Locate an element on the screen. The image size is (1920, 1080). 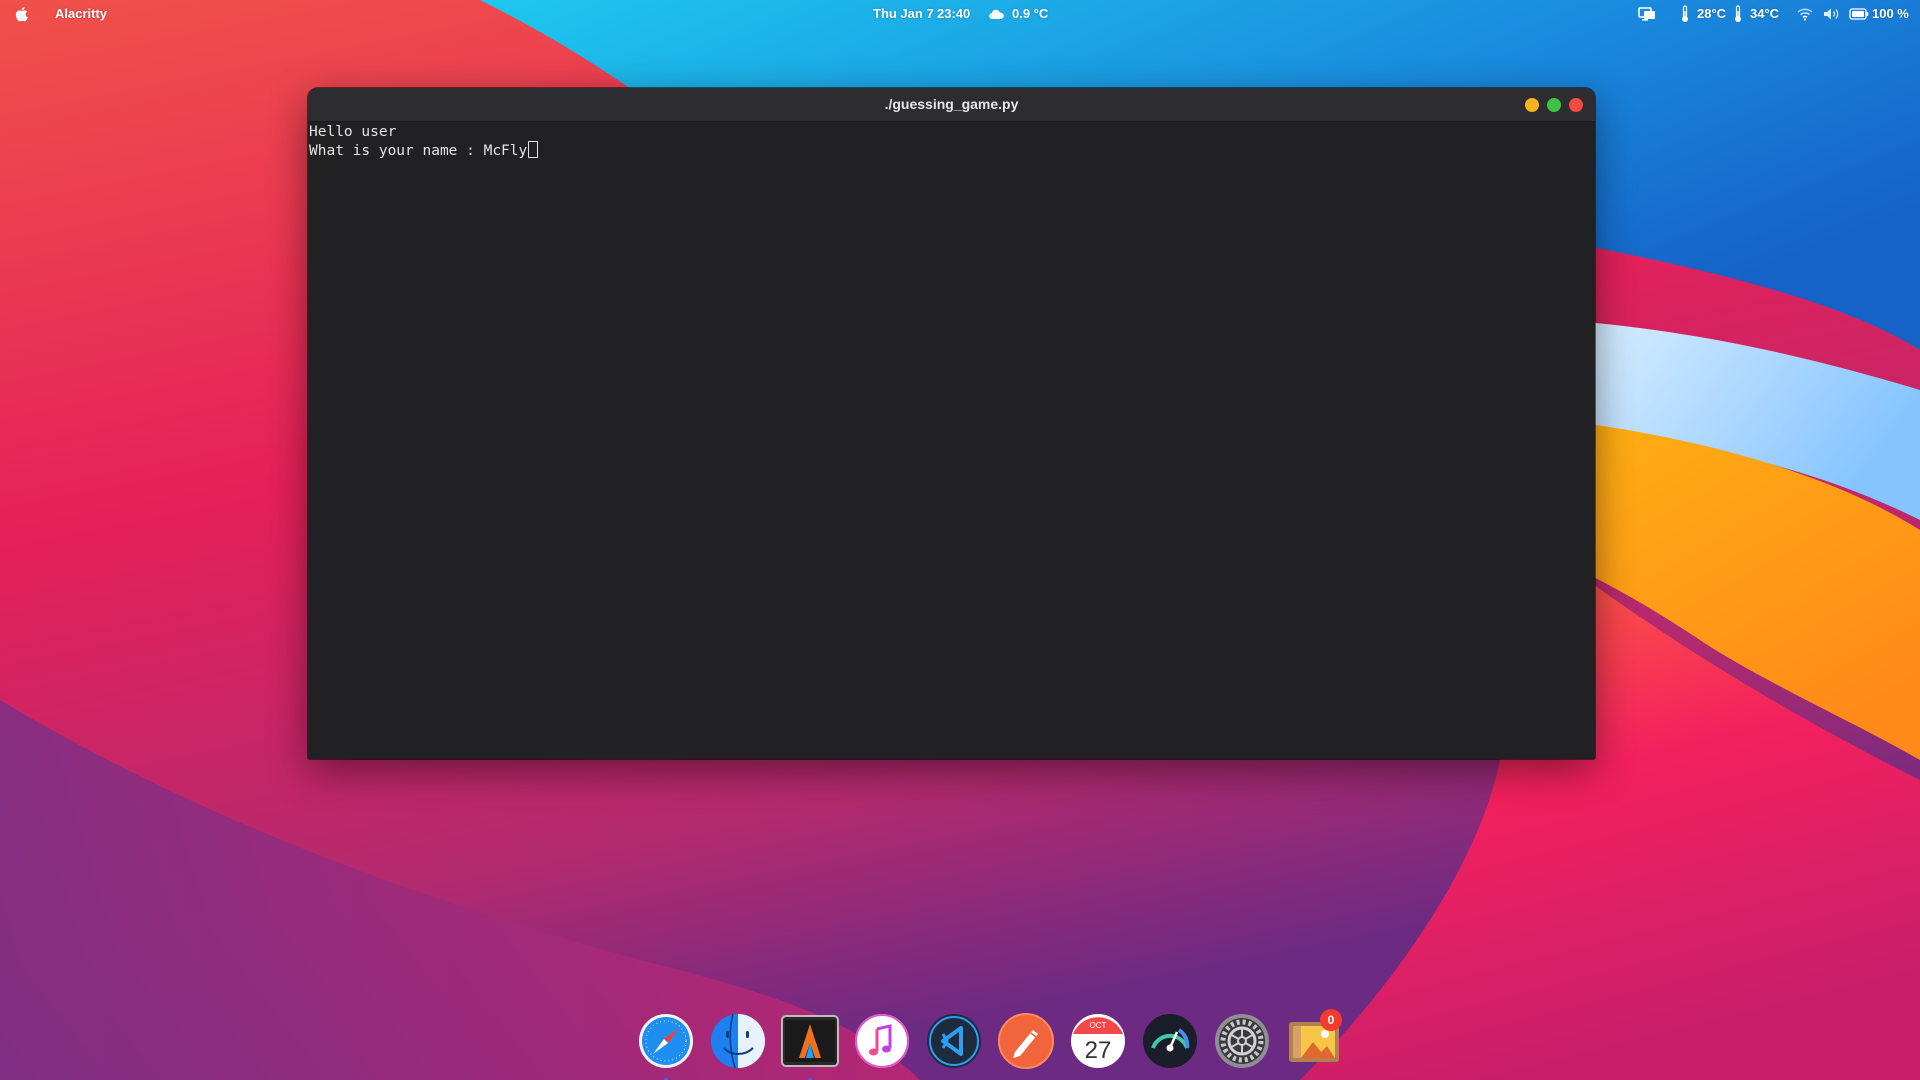
pencil-icon is located at coordinates (1026, 1041).